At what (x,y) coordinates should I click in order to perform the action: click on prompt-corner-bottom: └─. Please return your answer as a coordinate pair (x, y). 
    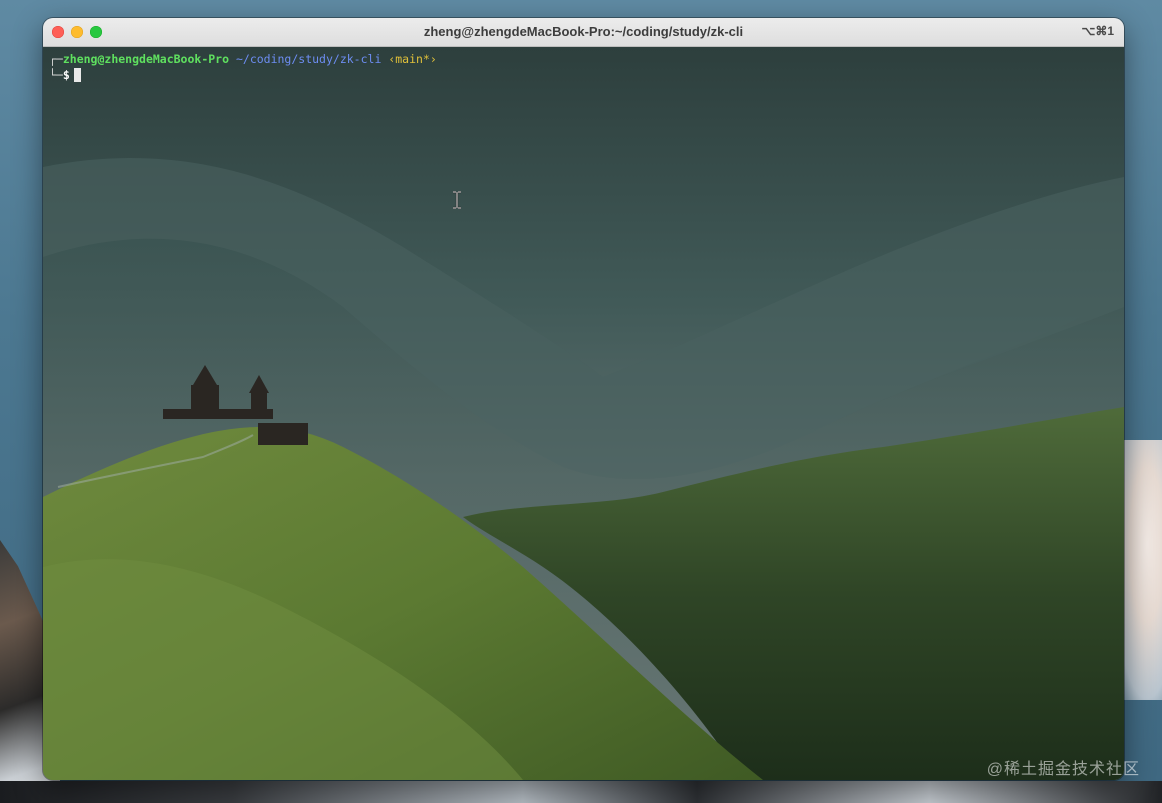
    Looking at the image, I should click on (56, 75).